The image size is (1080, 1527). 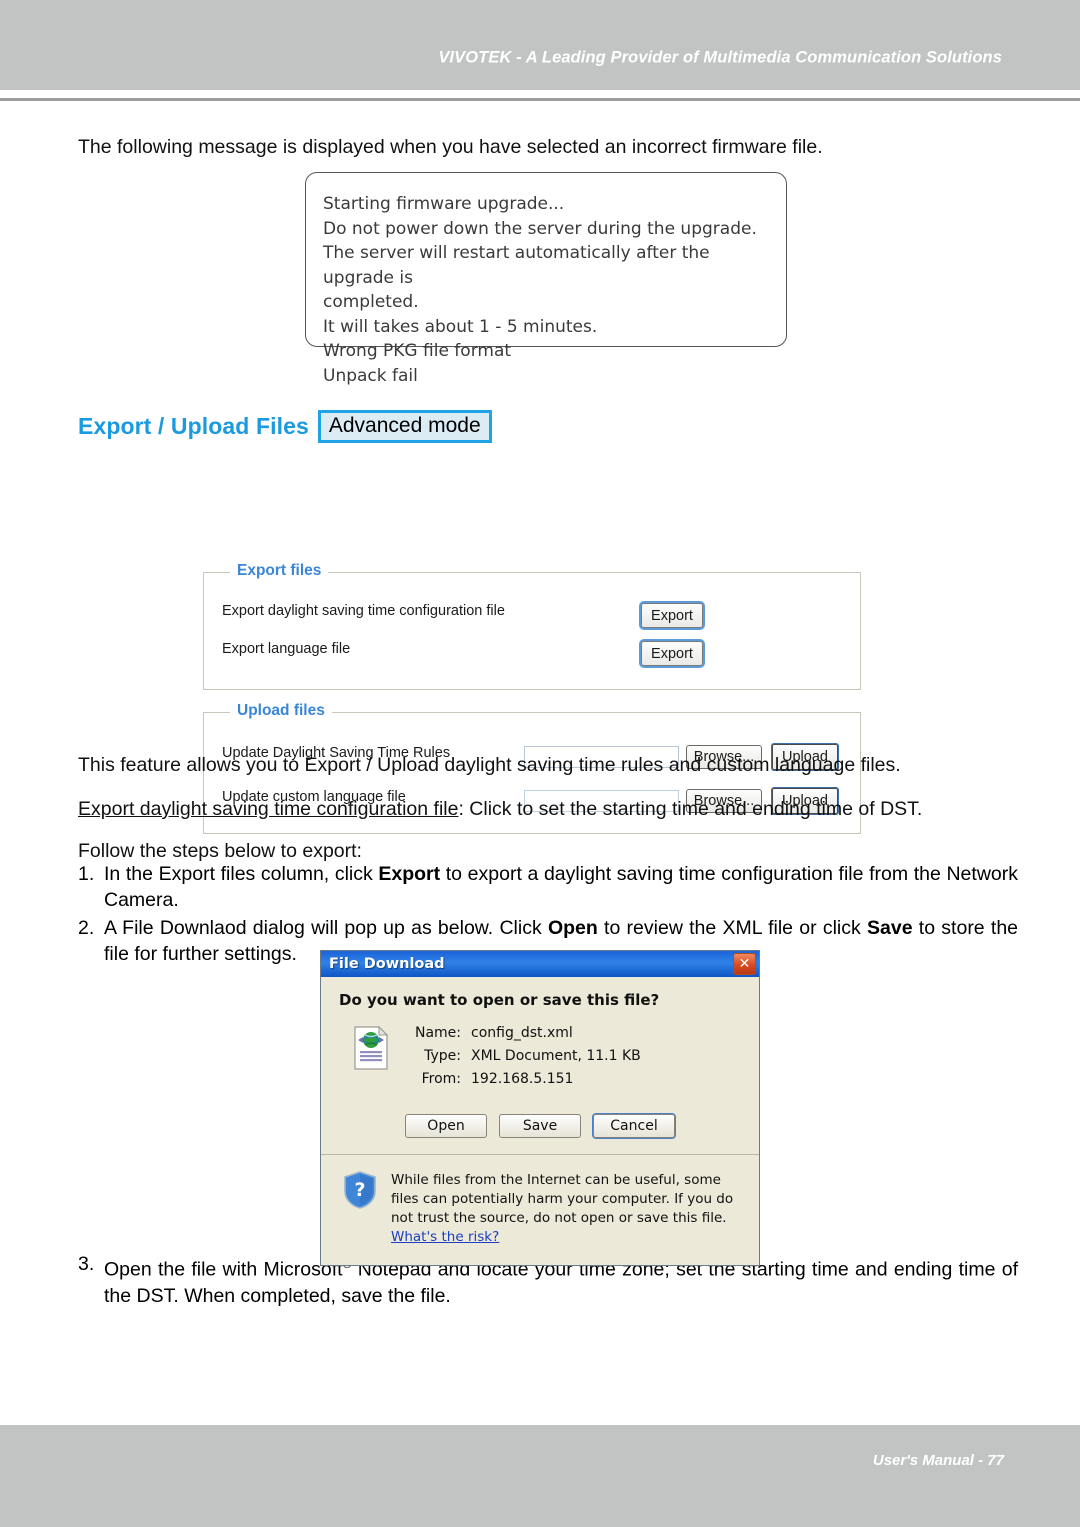 I want to click on file-name-key: Name:, so click(x=437, y=1033).